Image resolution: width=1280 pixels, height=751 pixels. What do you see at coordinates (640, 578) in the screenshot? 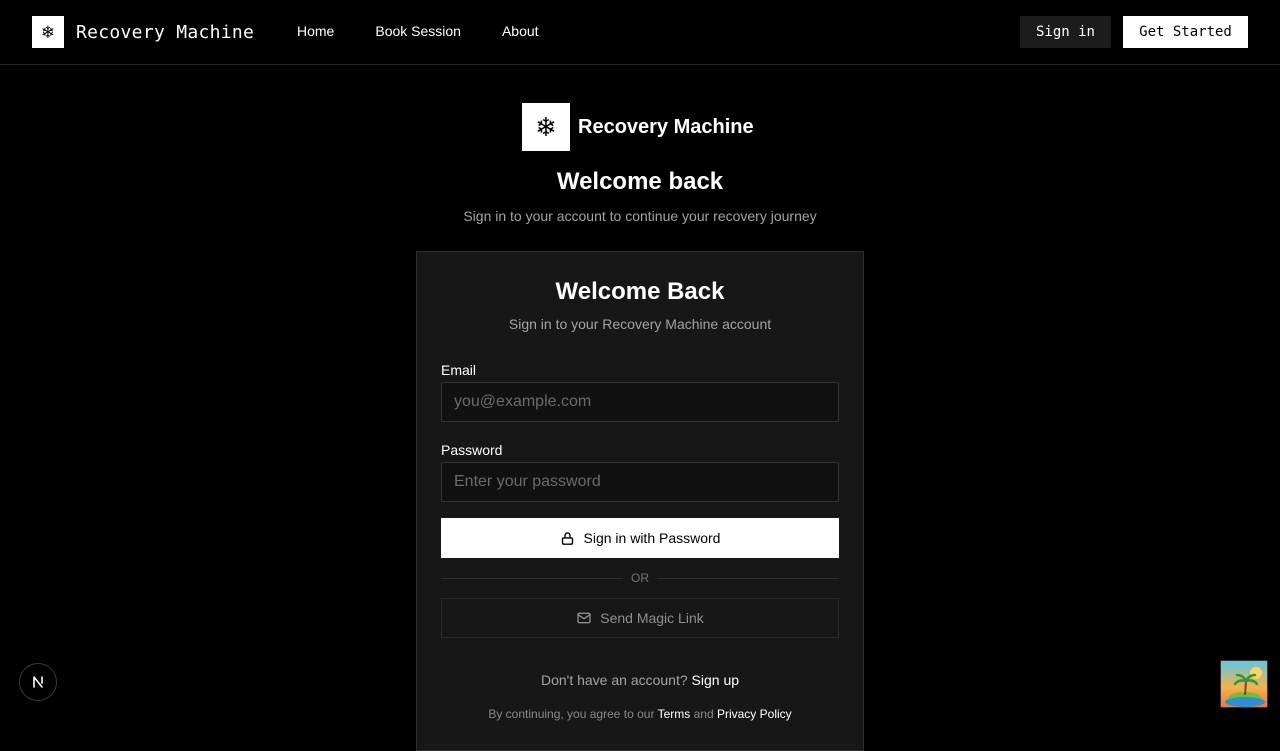
I see `divider-or: OR` at bounding box center [640, 578].